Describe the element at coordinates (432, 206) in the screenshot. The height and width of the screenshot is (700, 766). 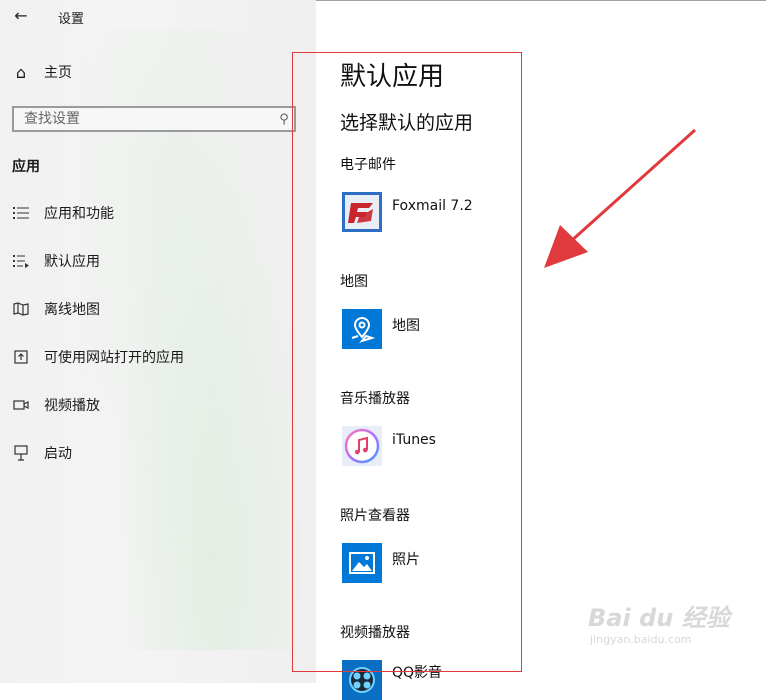
I see `default-app-name: Foxmail 7.2` at that location.